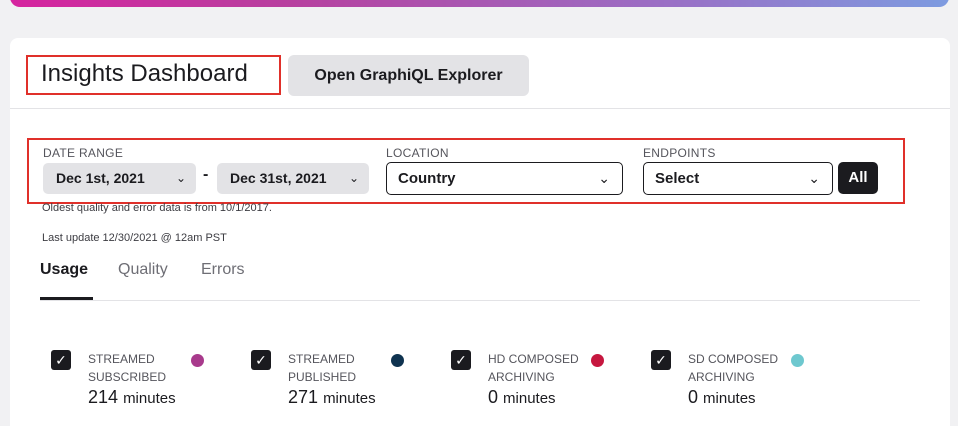 The width and height of the screenshot is (958, 426). Describe the element at coordinates (417, 153) in the screenshot. I see `location-label: LOCATION` at that location.